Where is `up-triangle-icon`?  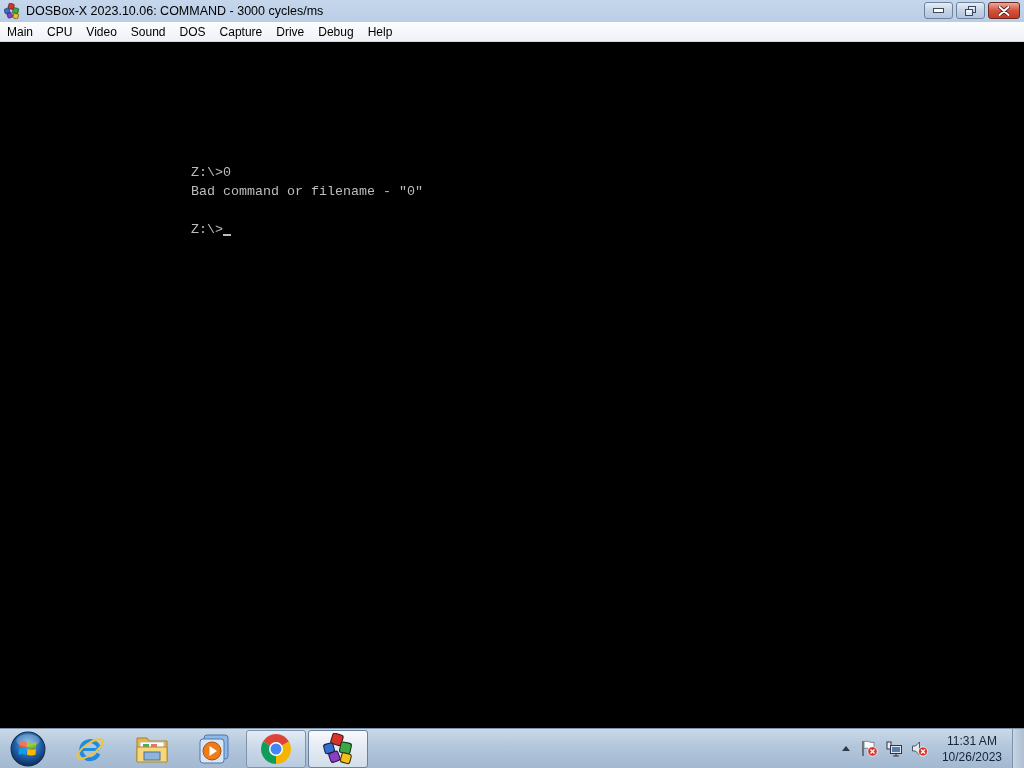 up-triangle-icon is located at coordinates (845, 748).